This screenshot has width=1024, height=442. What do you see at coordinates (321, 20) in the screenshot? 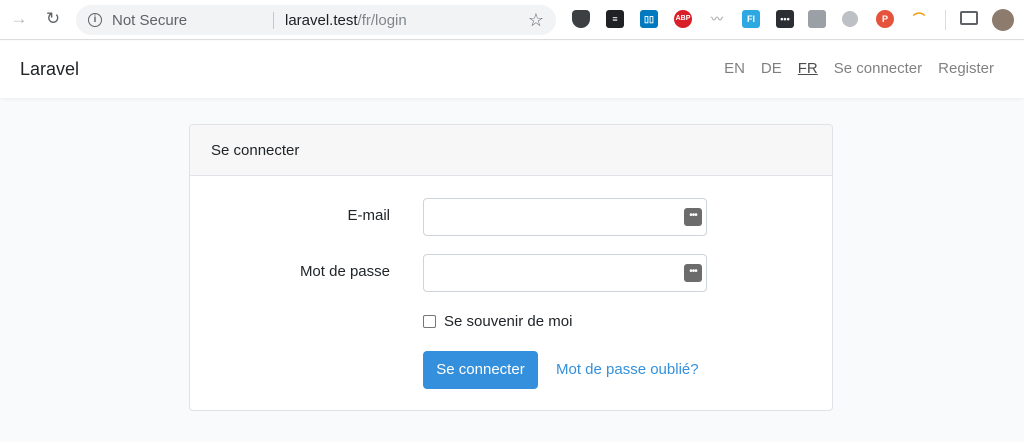
I see `url-host: laravel.test` at bounding box center [321, 20].